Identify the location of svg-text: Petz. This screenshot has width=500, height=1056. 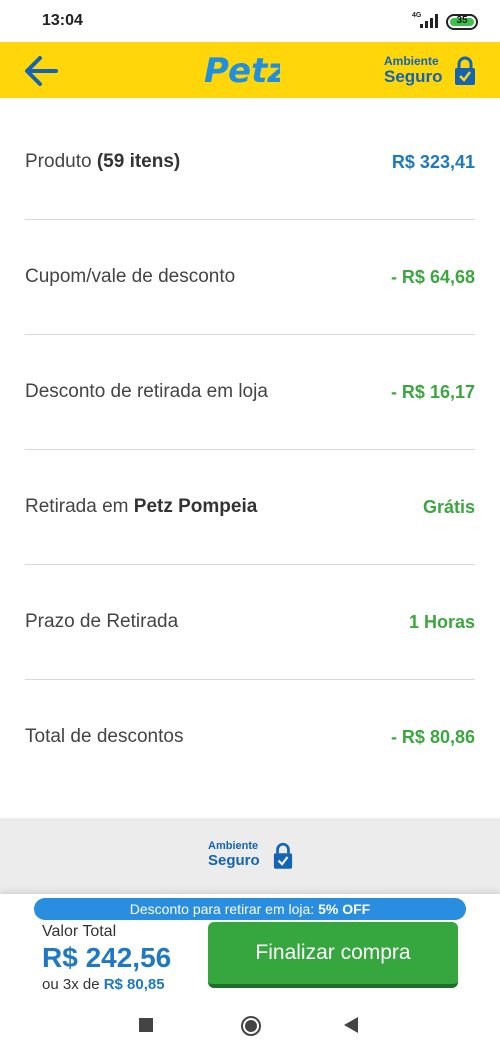
(242, 71).